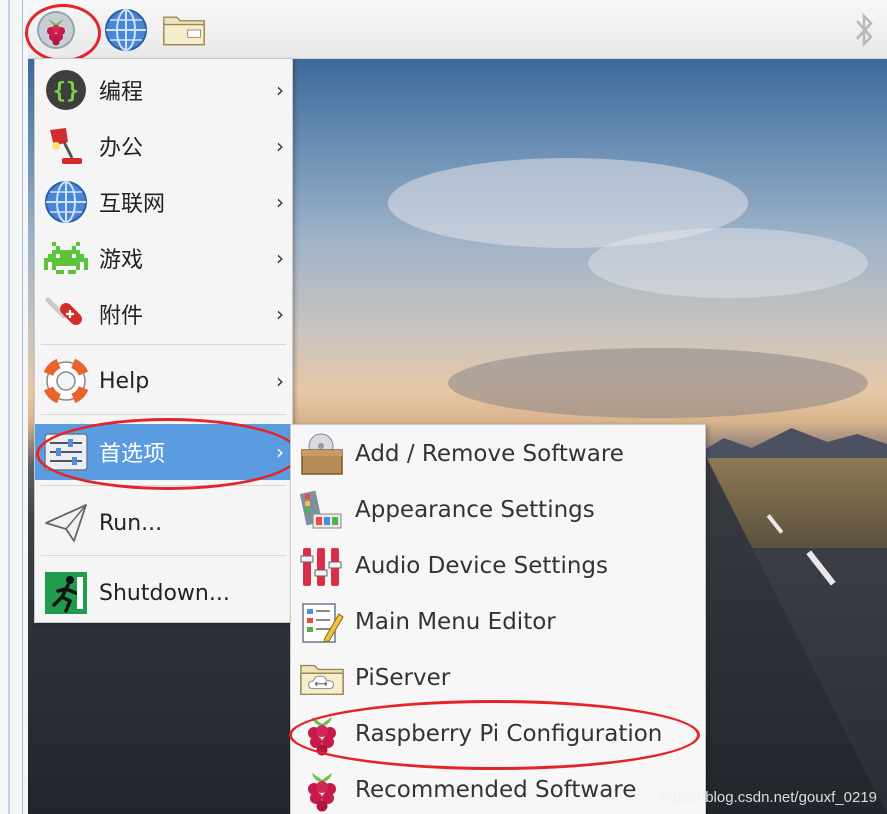 Image resolution: width=887 pixels, height=814 pixels. What do you see at coordinates (489, 454) in the screenshot?
I see `submenu-item-label: Add / Remove Software` at bounding box center [489, 454].